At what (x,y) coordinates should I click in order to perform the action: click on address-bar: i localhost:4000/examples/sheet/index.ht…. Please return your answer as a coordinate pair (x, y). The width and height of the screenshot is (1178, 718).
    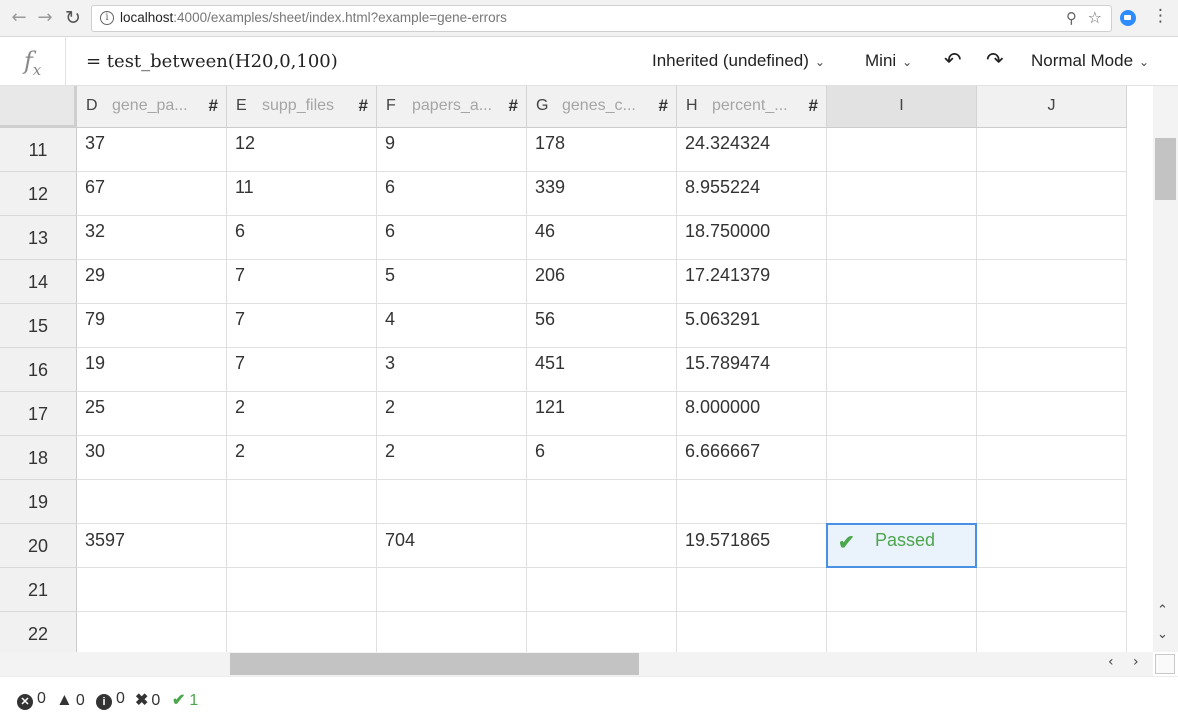
    Looking at the image, I should click on (601, 18).